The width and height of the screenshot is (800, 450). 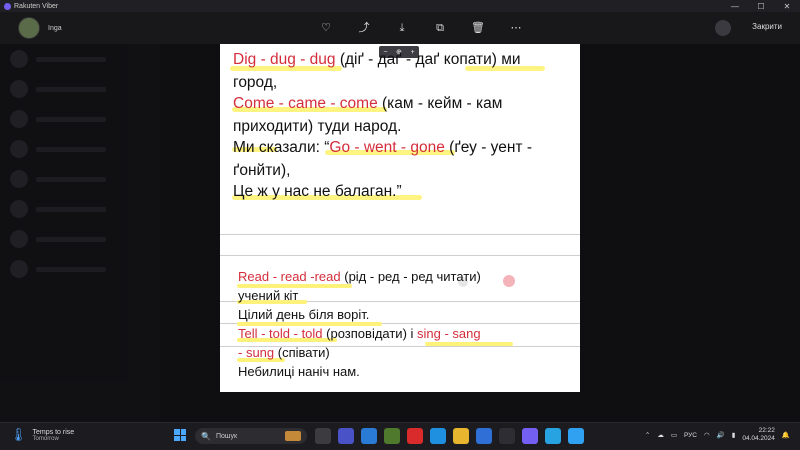 I want to click on download-icon: ⤓, so click(x=402, y=28).